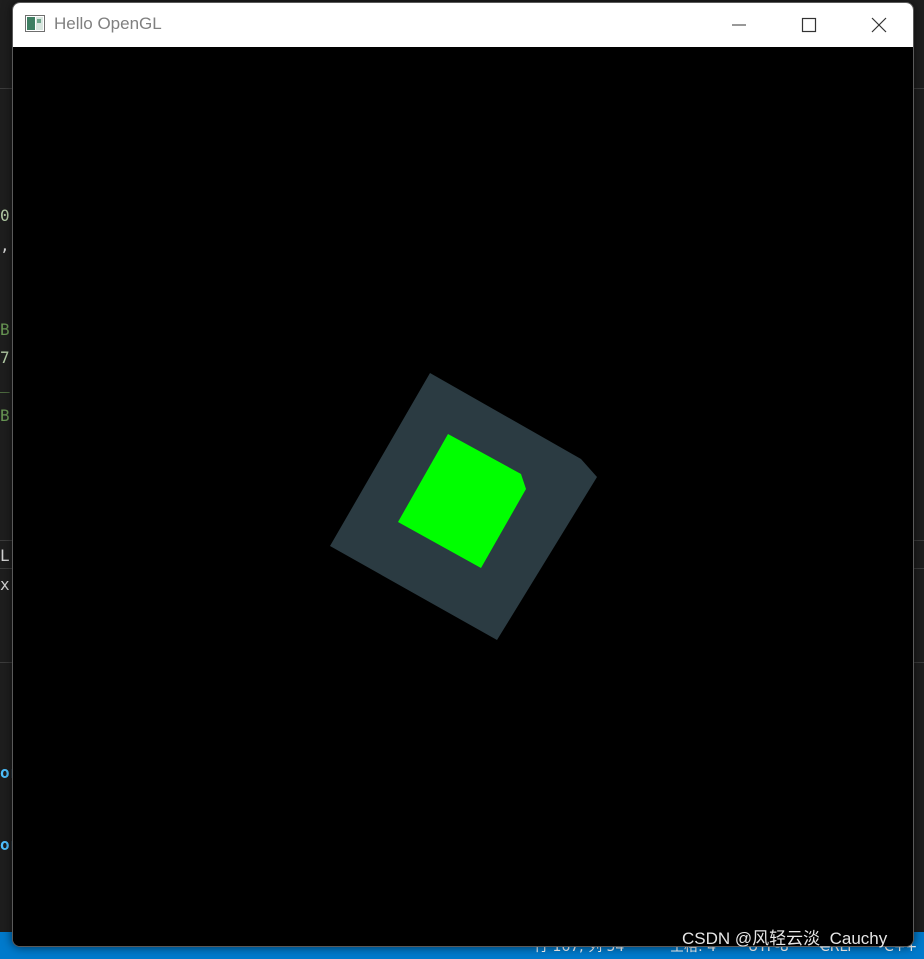  Describe the element at coordinates (5, 215) in the screenshot. I see `code-fragment: 0` at that location.